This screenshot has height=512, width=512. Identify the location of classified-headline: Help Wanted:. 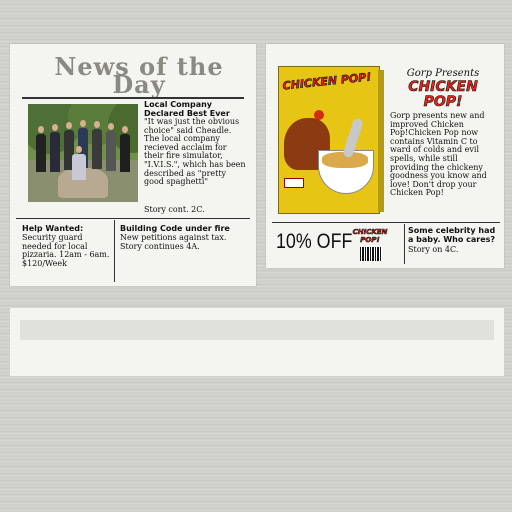
(53, 228).